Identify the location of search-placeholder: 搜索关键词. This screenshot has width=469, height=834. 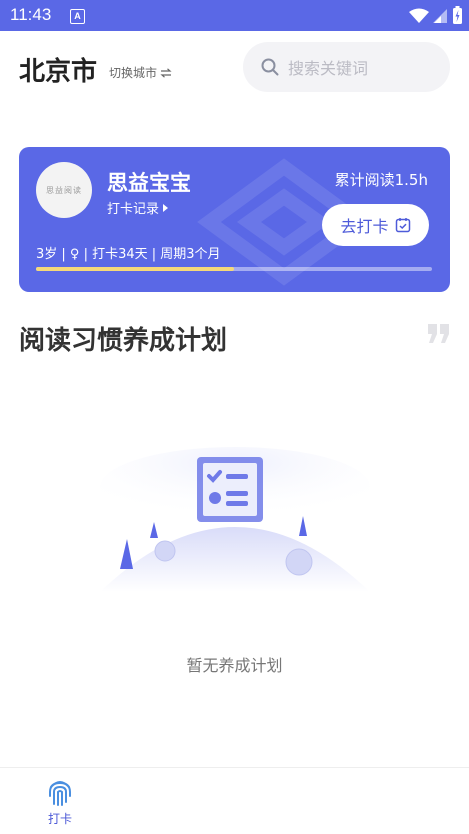
(328, 68).